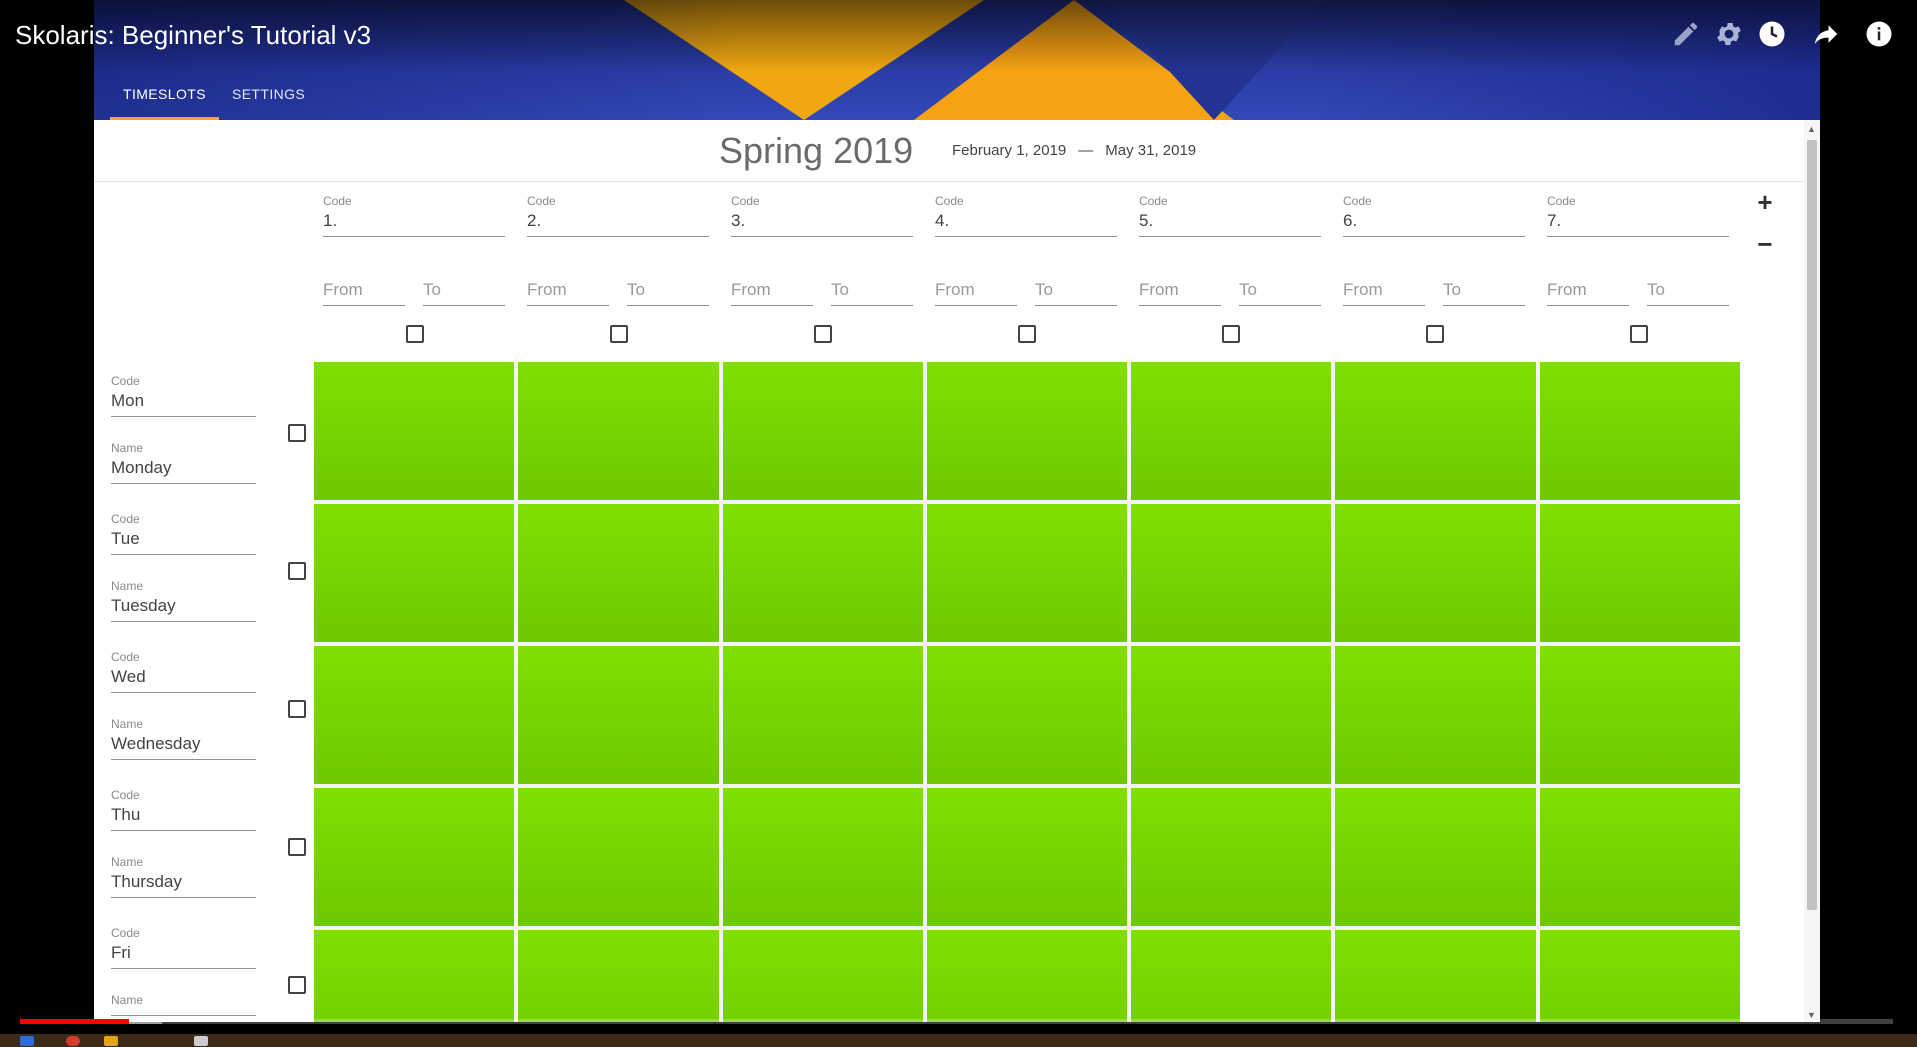 Image resolution: width=1917 pixels, height=1047 pixels. What do you see at coordinates (414, 222) in the screenshot?
I see `timeslot-code-value: 1.` at bounding box center [414, 222].